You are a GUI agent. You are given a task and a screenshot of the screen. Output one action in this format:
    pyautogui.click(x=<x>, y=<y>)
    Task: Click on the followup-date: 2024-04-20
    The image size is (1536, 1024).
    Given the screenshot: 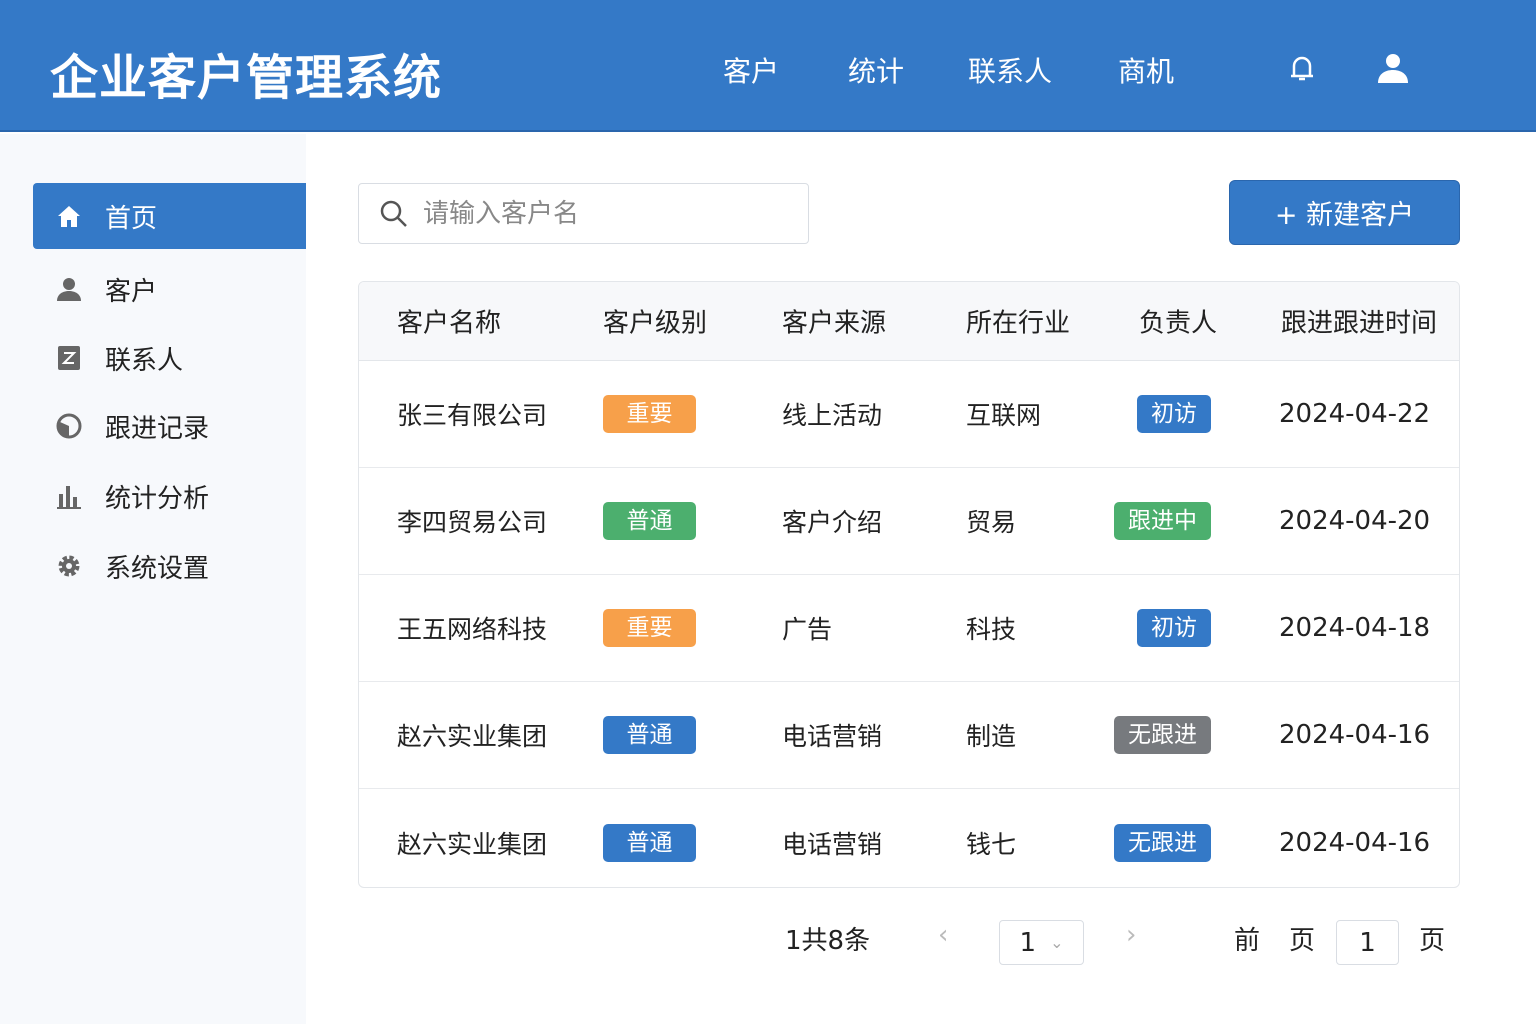 What is the action you would take?
    pyautogui.click(x=1355, y=521)
    